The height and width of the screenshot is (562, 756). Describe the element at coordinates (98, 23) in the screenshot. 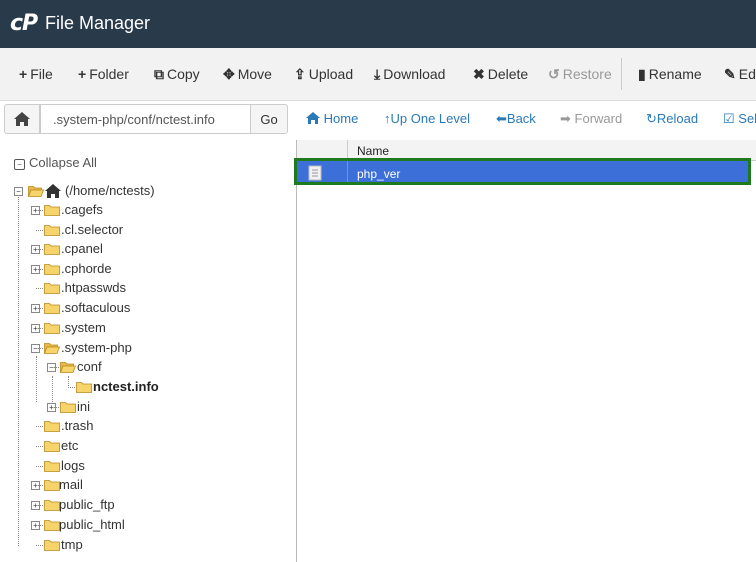

I see `app-title: File Manager` at that location.